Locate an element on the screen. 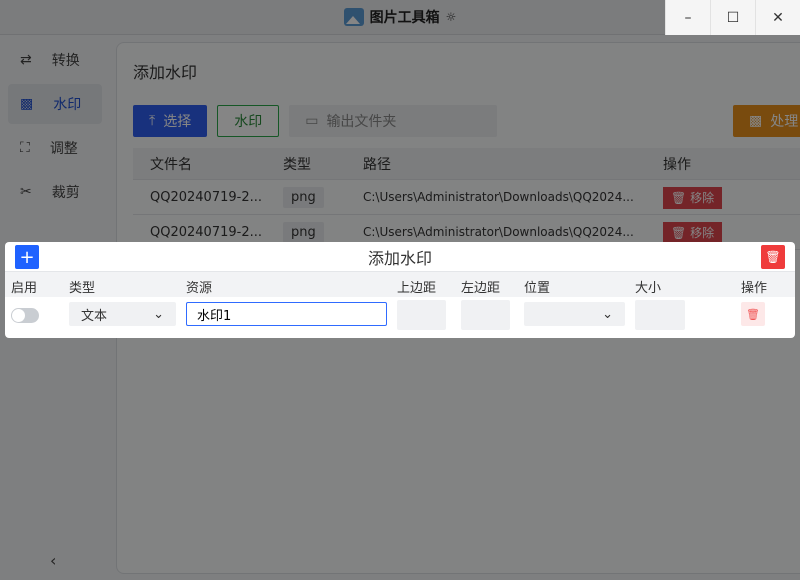 Image resolution: width=800 pixels, height=580 pixels. sidebar-item-watermark: ▩ 水印 is located at coordinates (55, 104).